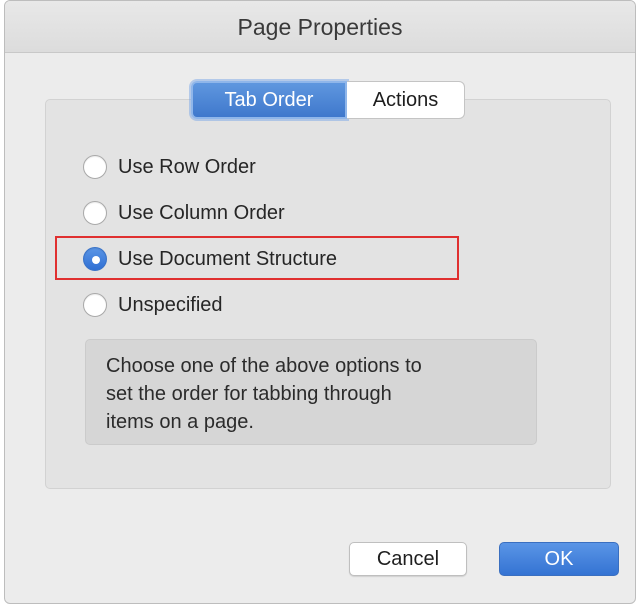 This screenshot has width=640, height=608. I want to click on description-line: items on a page., so click(180, 422).